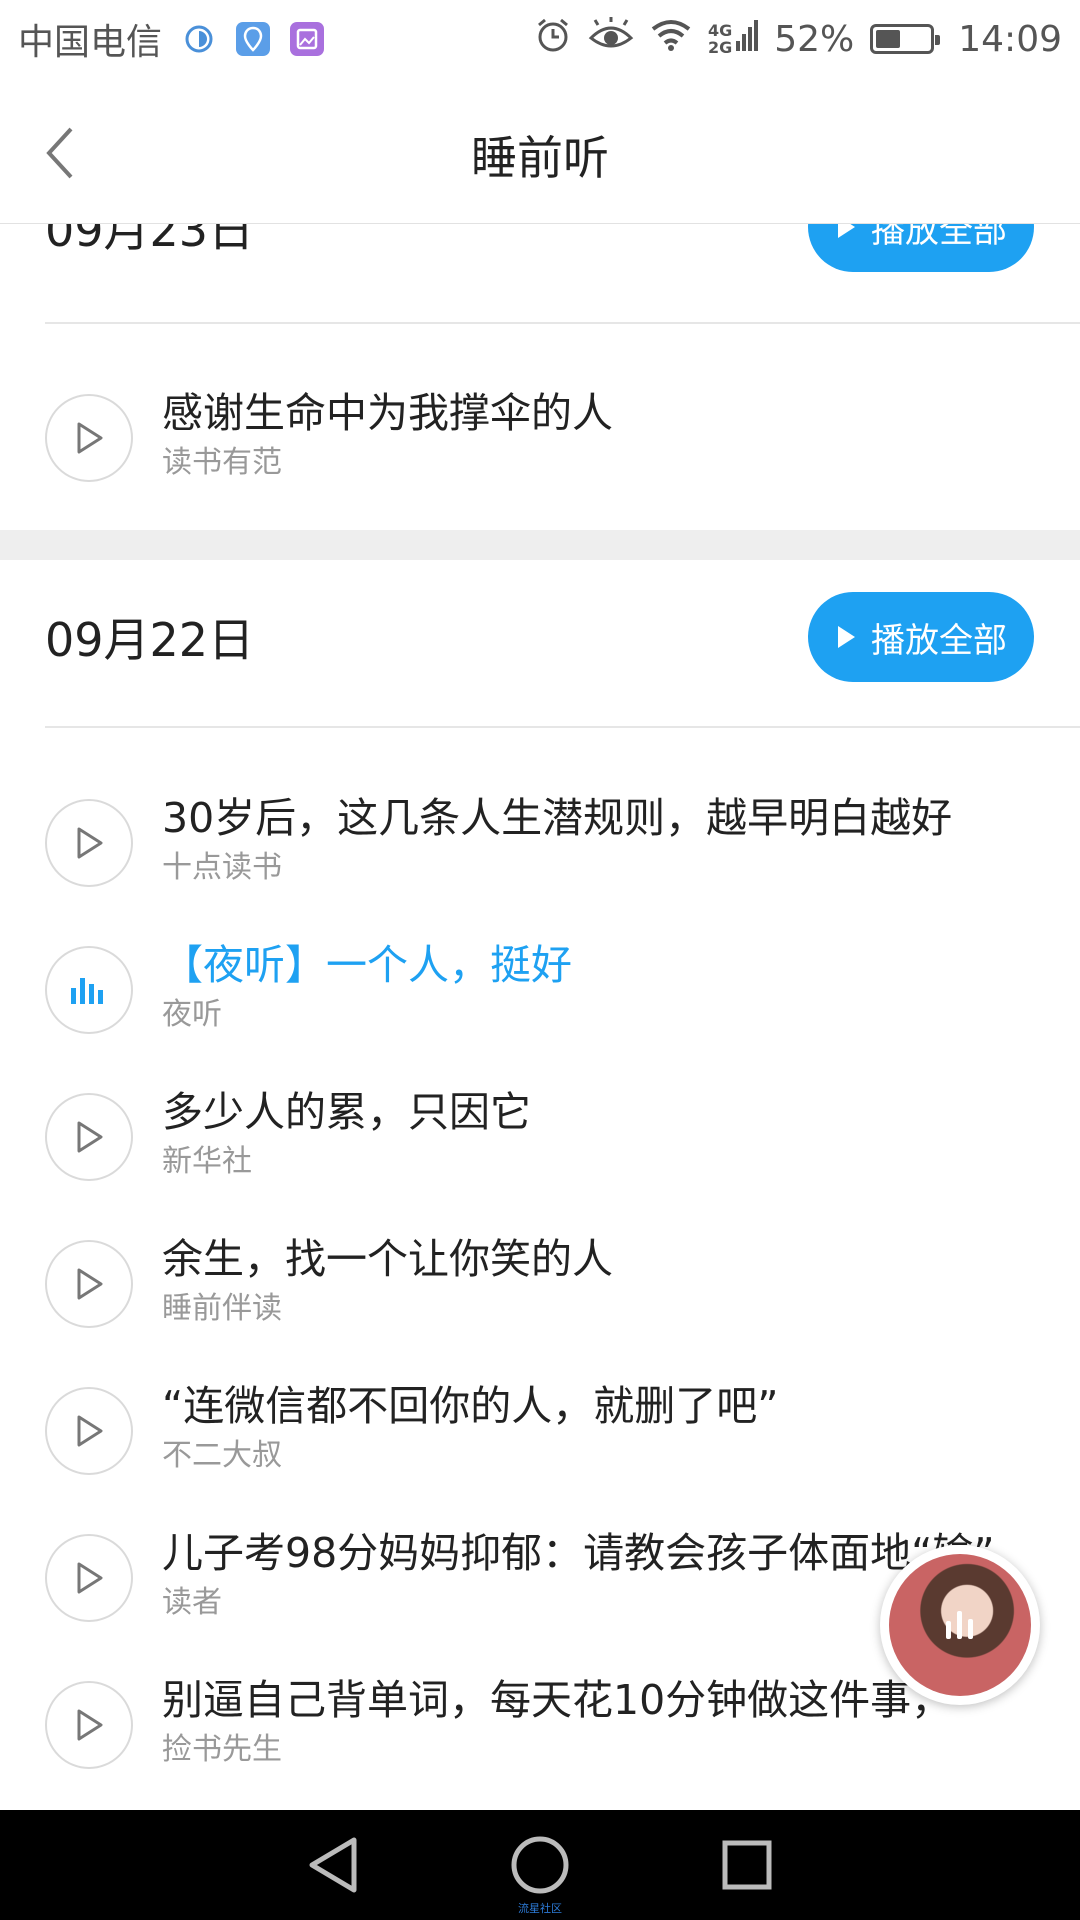 The image size is (1080, 1920). What do you see at coordinates (222, 1749) in the screenshot?
I see `item-source: 捡书先生` at bounding box center [222, 1749].